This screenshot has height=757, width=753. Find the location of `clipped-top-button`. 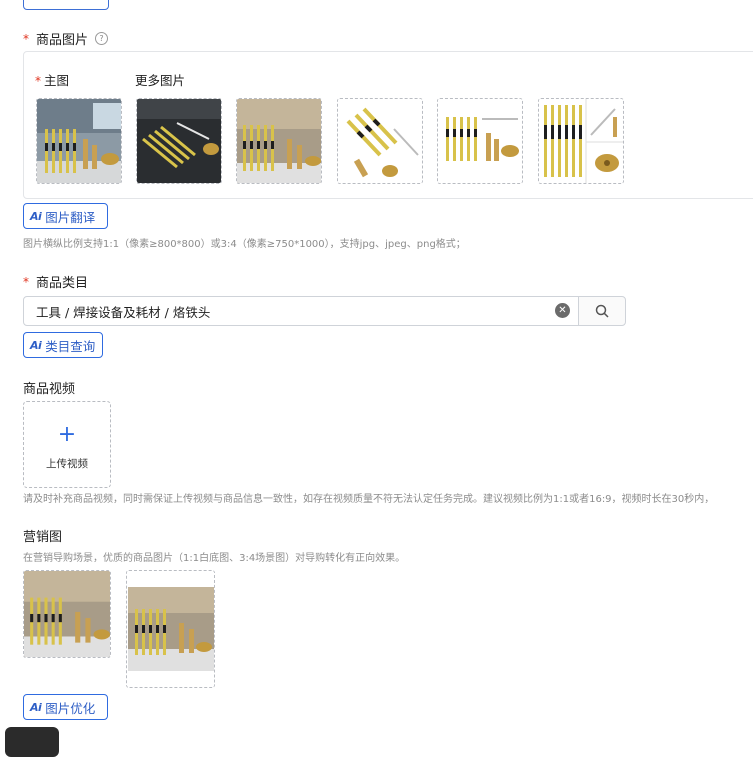

clipped-top-button is located at coordinates (66, 5).